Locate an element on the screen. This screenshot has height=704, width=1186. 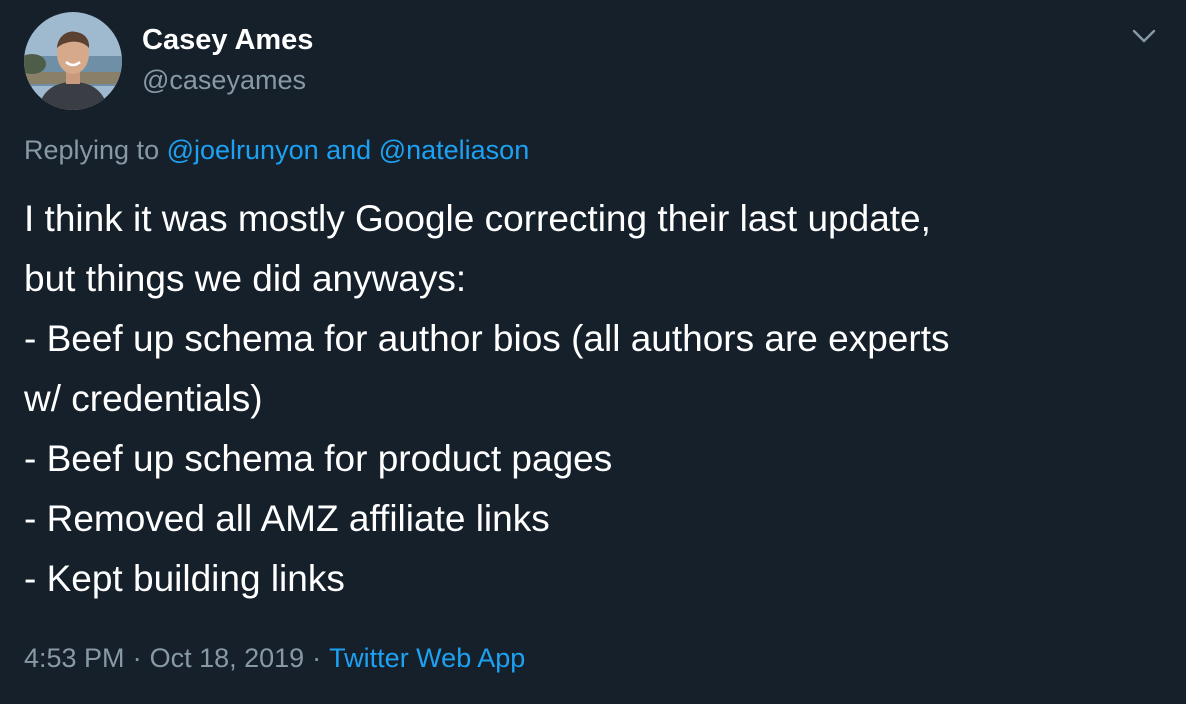
tweet-line: w/ credentials) is located at coordinates (143, 398).